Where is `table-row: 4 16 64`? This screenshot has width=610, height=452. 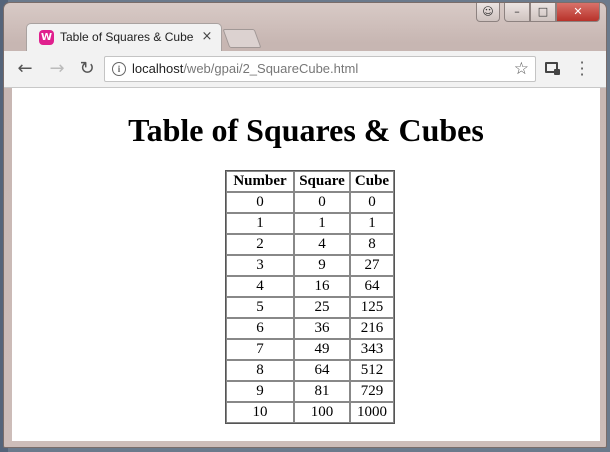 table-row: 4 16 64 is located at coordinates (310, 286).